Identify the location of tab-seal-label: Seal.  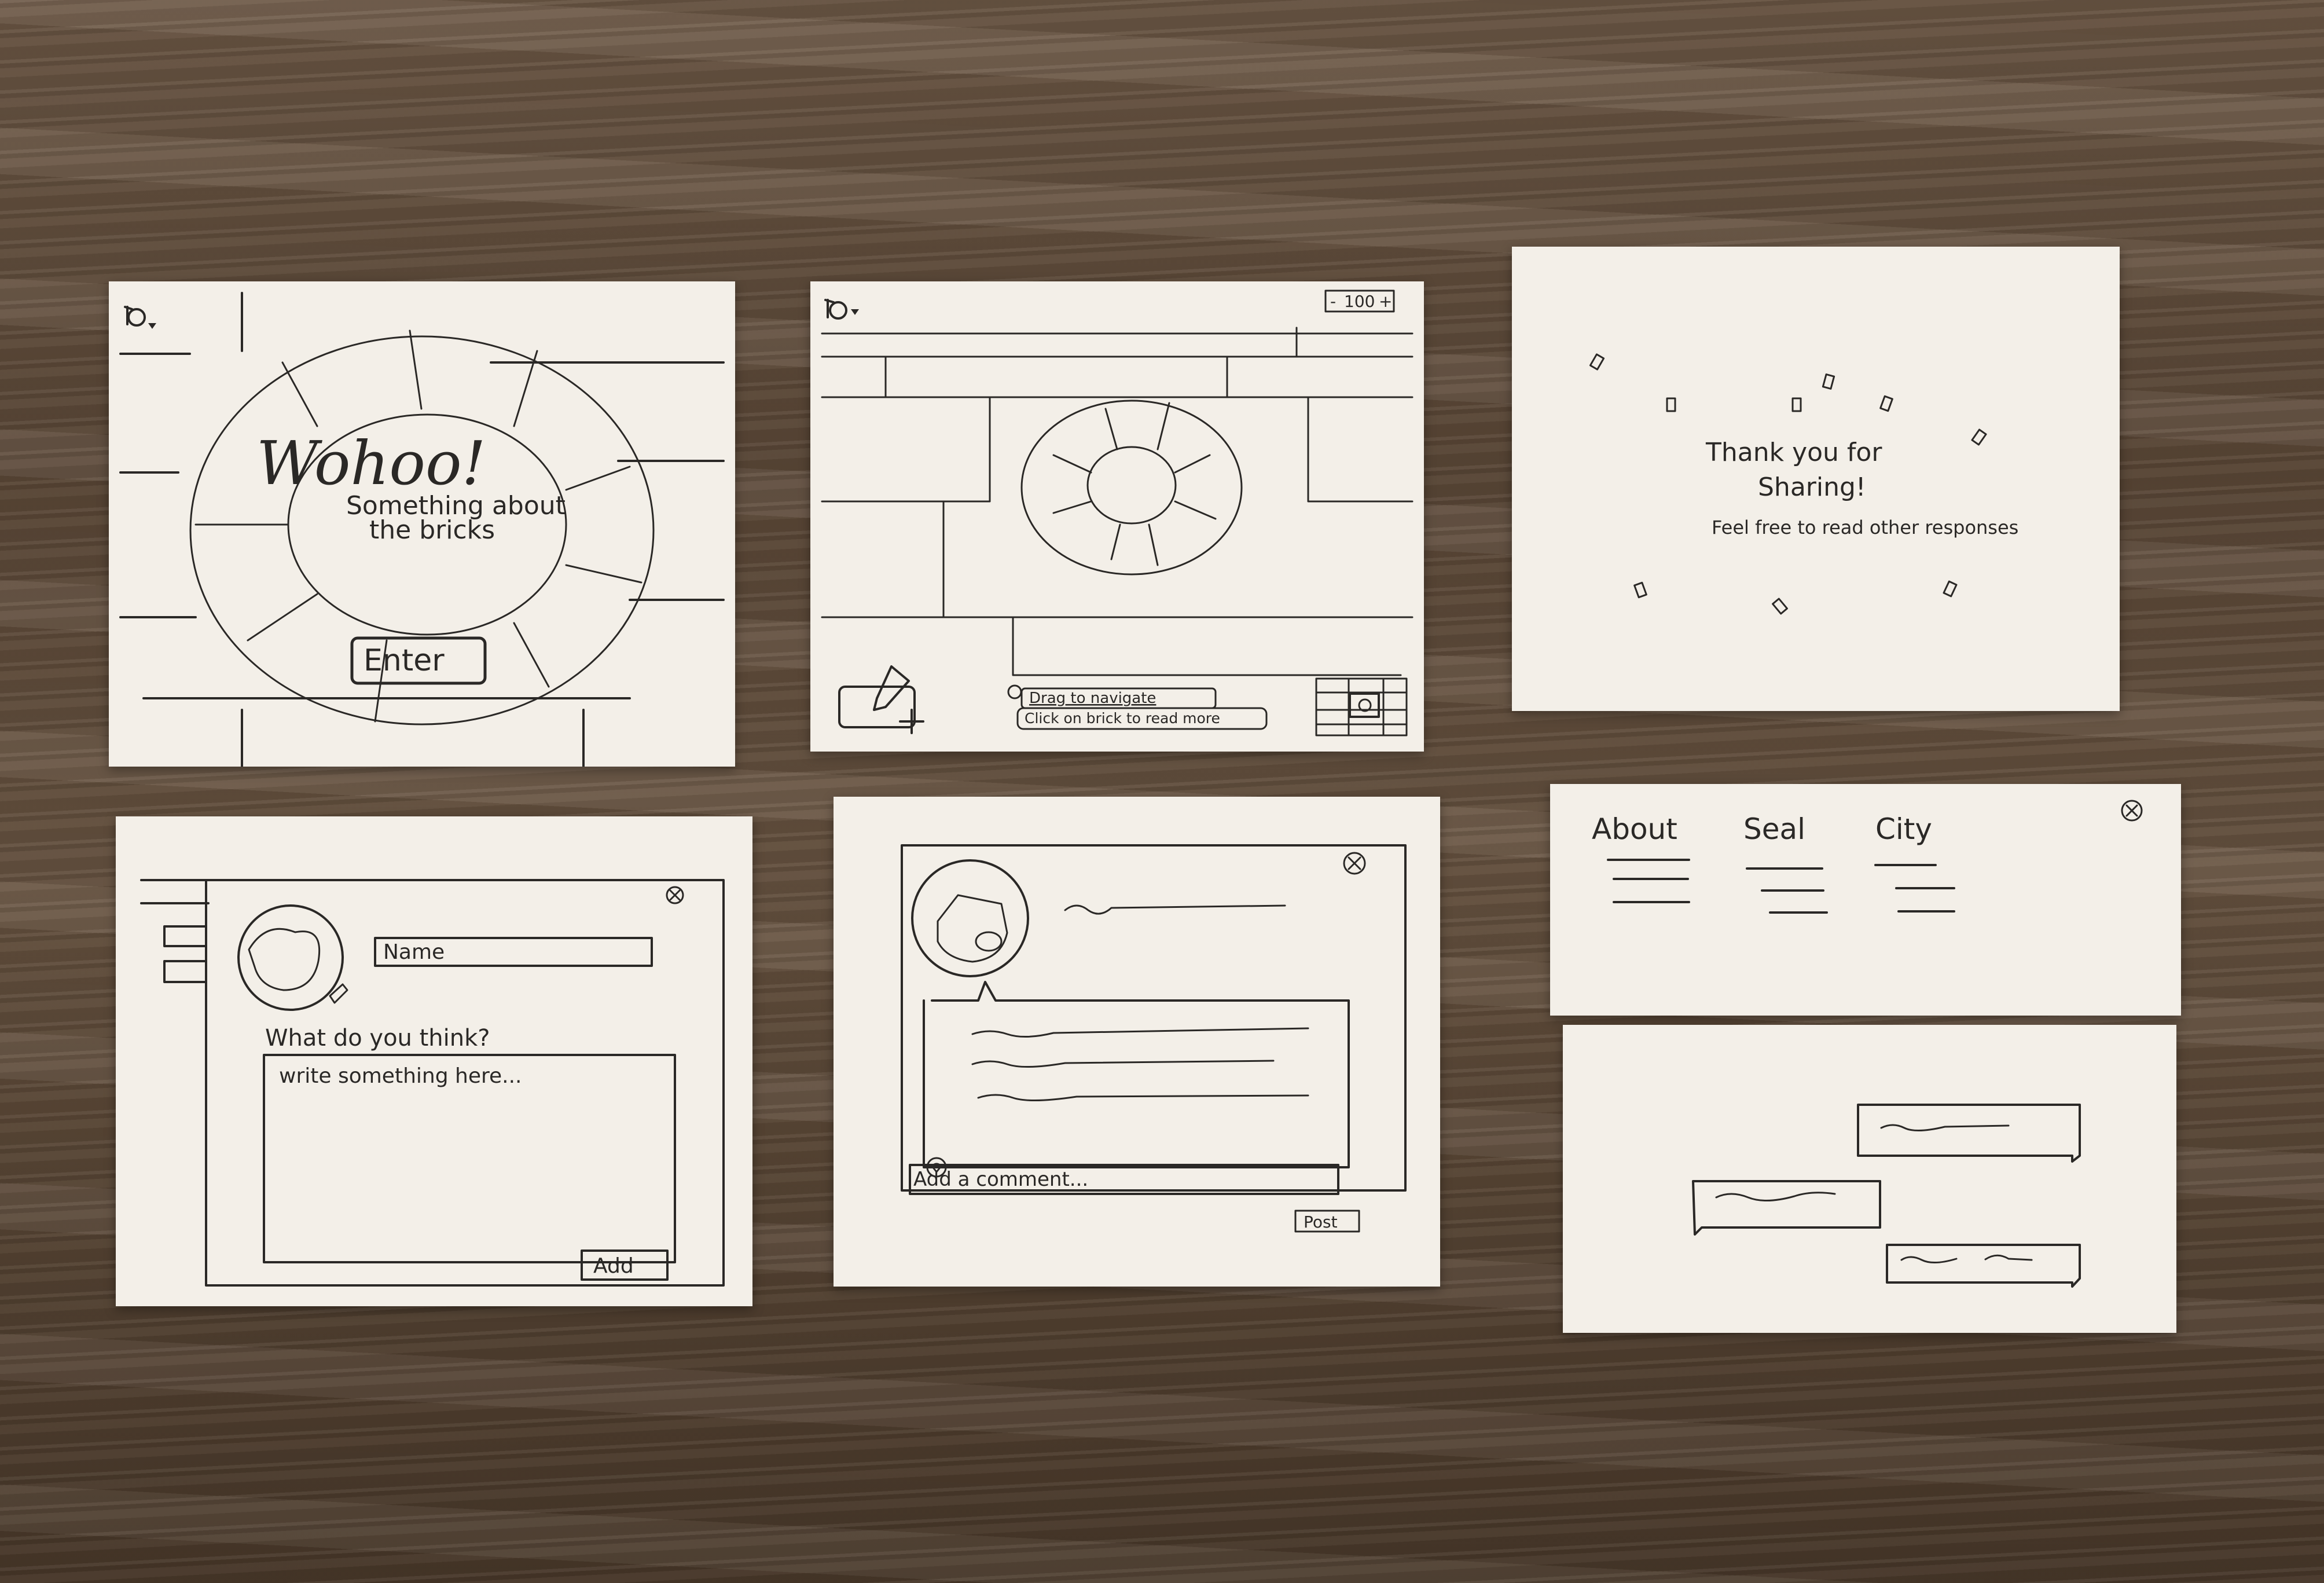
(1774, 829).